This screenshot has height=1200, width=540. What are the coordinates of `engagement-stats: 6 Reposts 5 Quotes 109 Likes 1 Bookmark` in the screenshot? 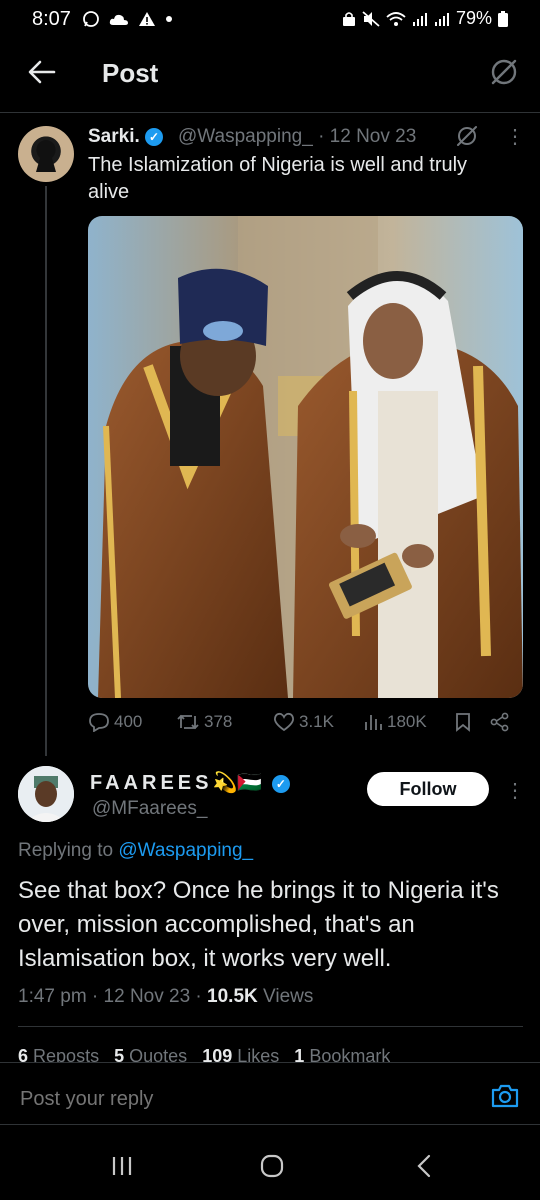 It's located at (204, 1054).